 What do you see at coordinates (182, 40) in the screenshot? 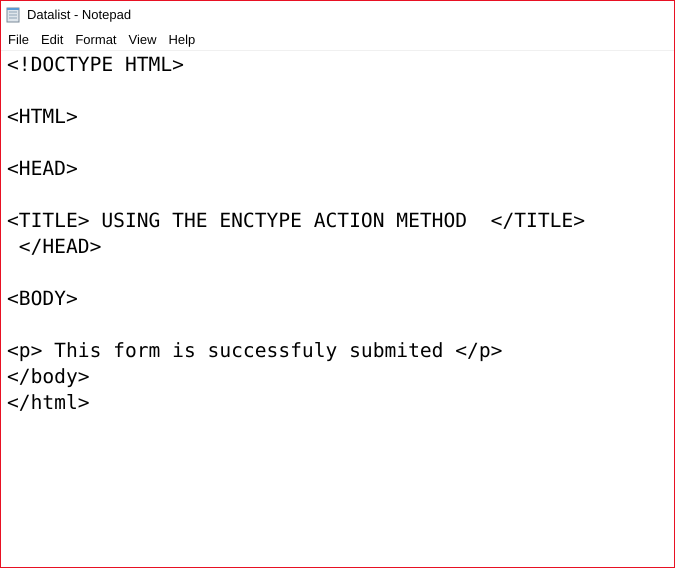
I see `menu-item: Help` at bounding box center [182, 40].